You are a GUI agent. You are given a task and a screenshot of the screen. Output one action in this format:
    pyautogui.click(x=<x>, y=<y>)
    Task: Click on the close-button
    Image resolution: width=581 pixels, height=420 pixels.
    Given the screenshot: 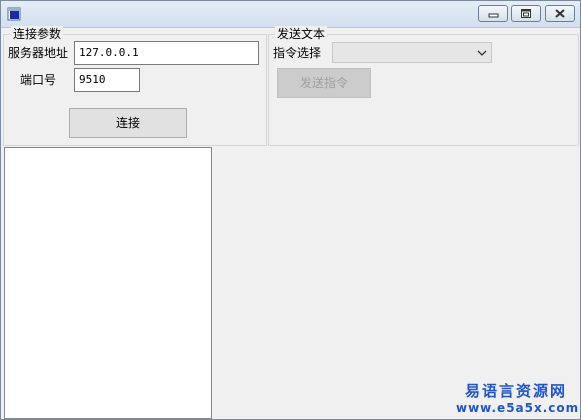 What is the action you would take?
    pyautogui.click(x=560, y=13)
    